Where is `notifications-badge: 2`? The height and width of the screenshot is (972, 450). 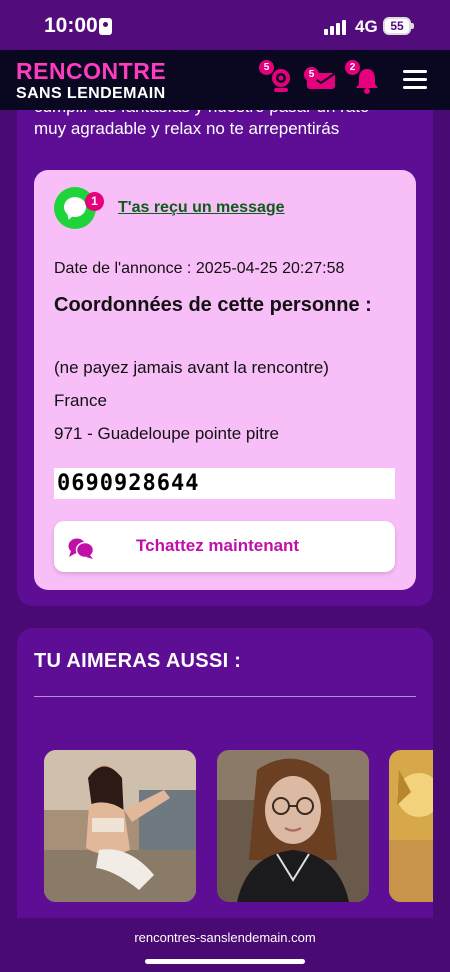 notifications-badge: 2 is located at coordinates (352, 67).